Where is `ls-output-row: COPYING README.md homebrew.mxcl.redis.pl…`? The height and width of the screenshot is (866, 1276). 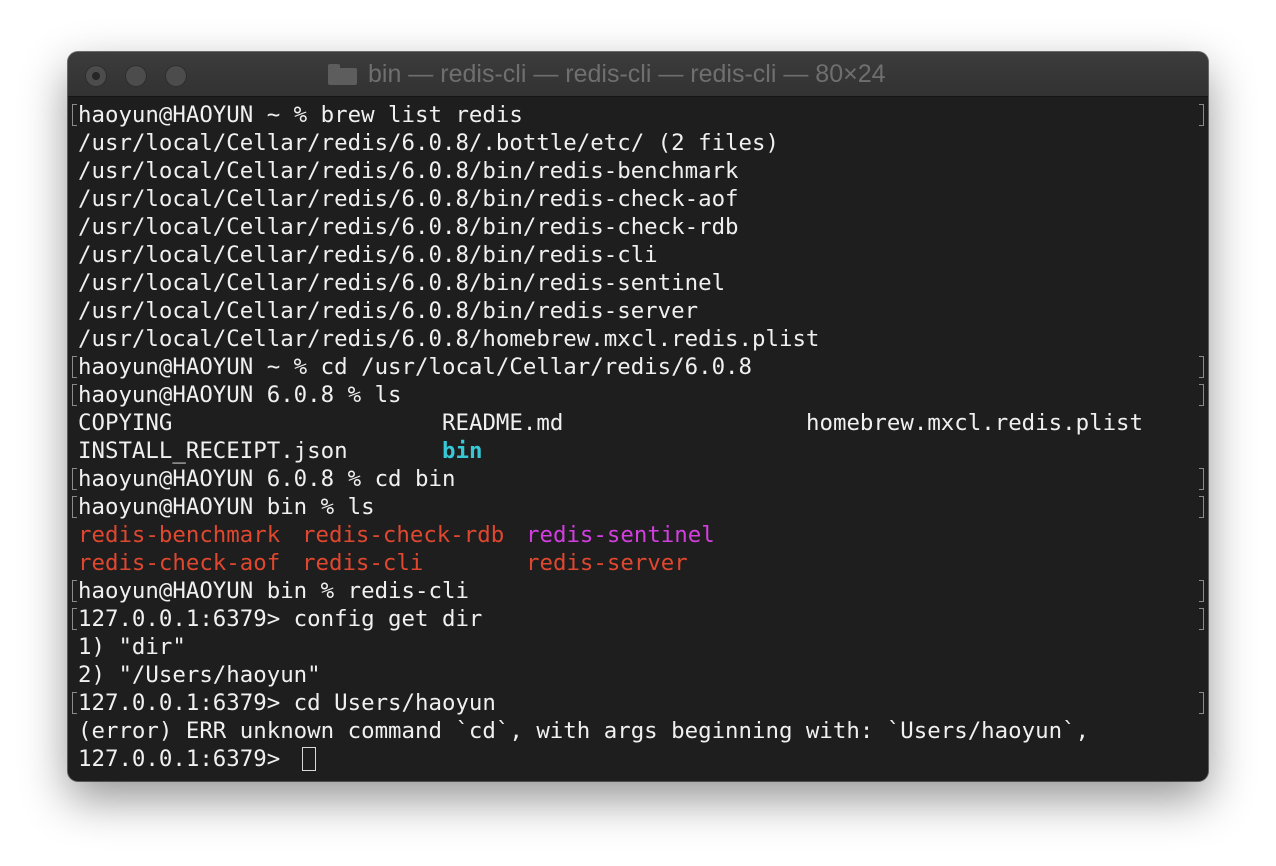
ls-output-row: COPYING README.md homebrew.mxcl.redis.pl… is located at coordinates (638, 423).